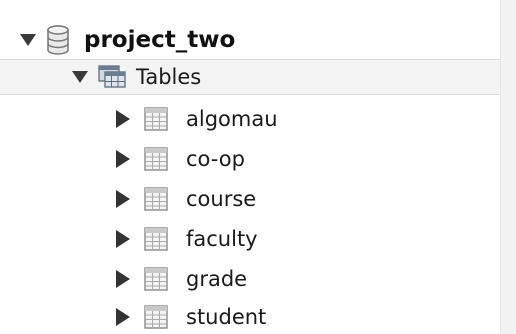  I want to click on tables-folder-row: Tables, so click(250, 77).